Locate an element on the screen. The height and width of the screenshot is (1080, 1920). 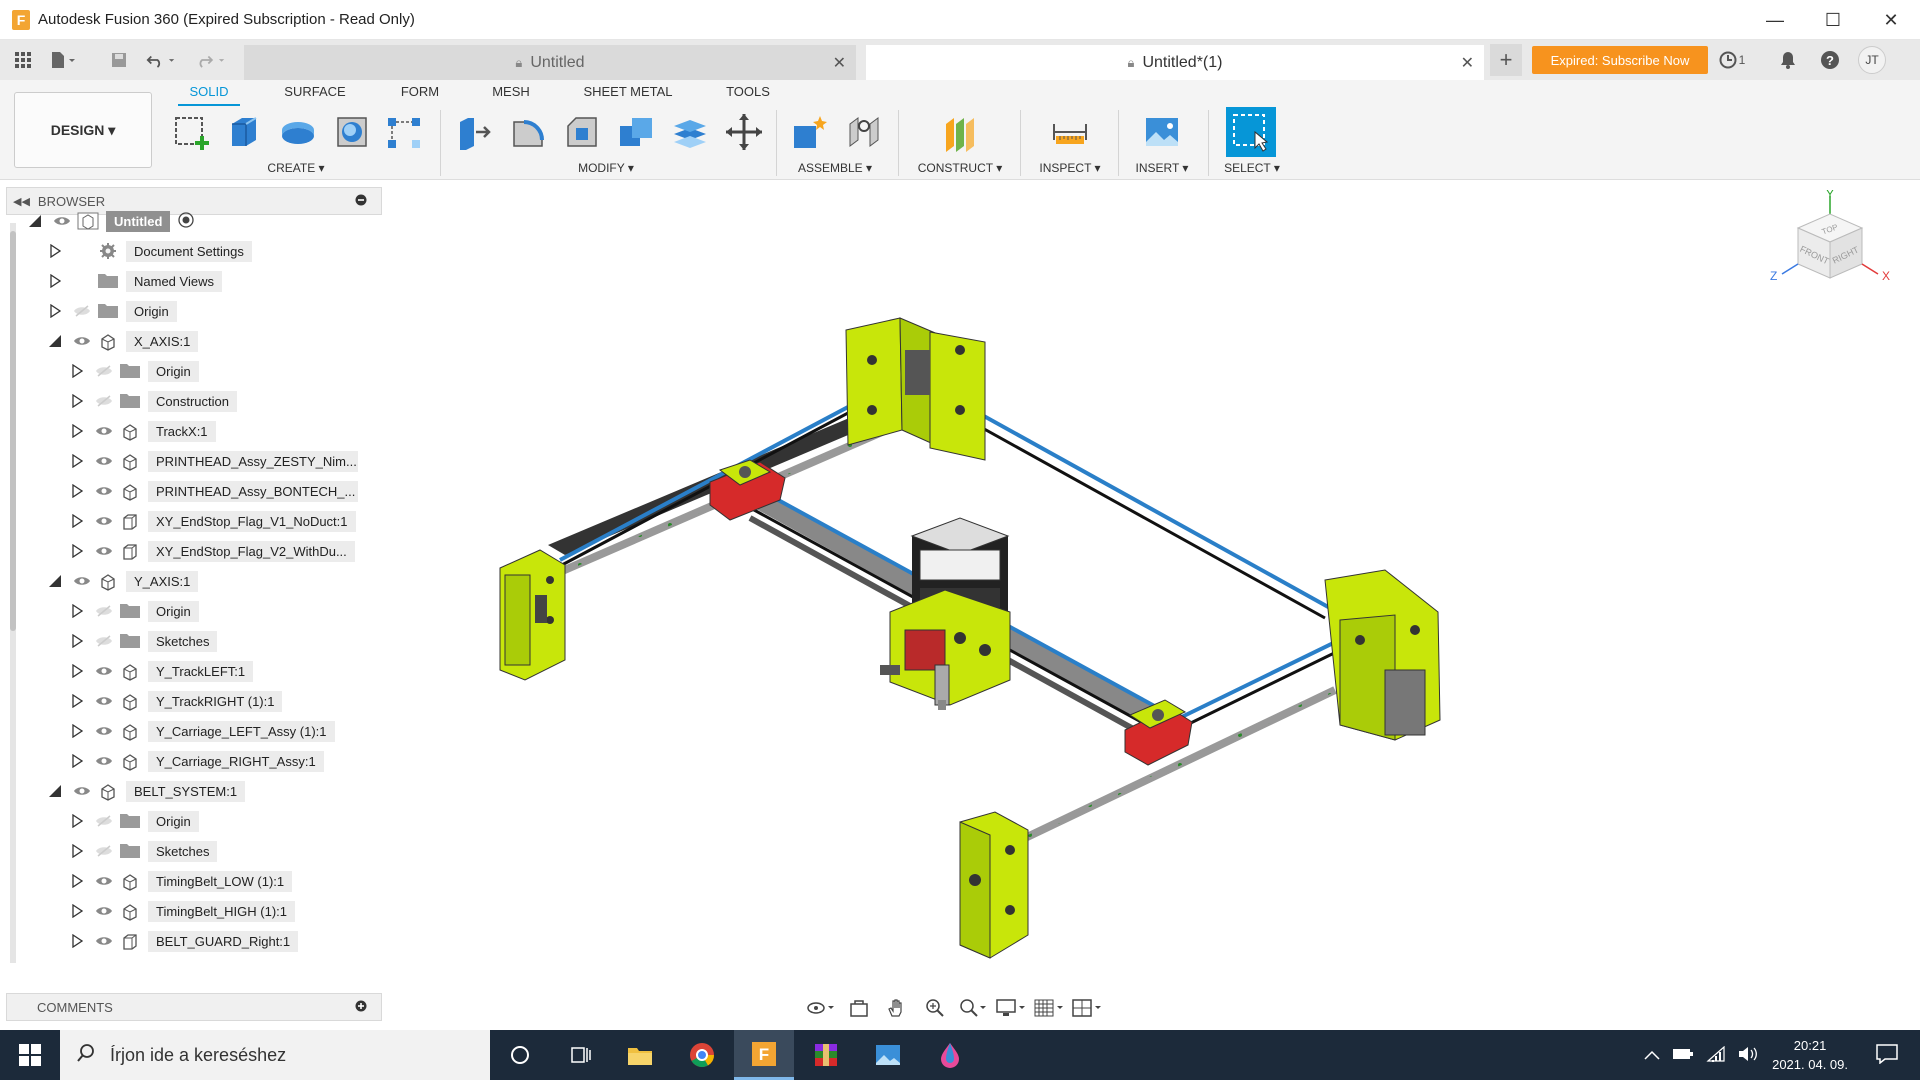
task-view-icon is located at coordinates (580, 1055).